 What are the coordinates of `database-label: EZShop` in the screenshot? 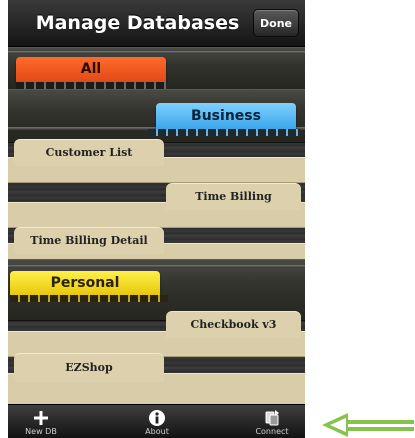 It's located at (89, 367).